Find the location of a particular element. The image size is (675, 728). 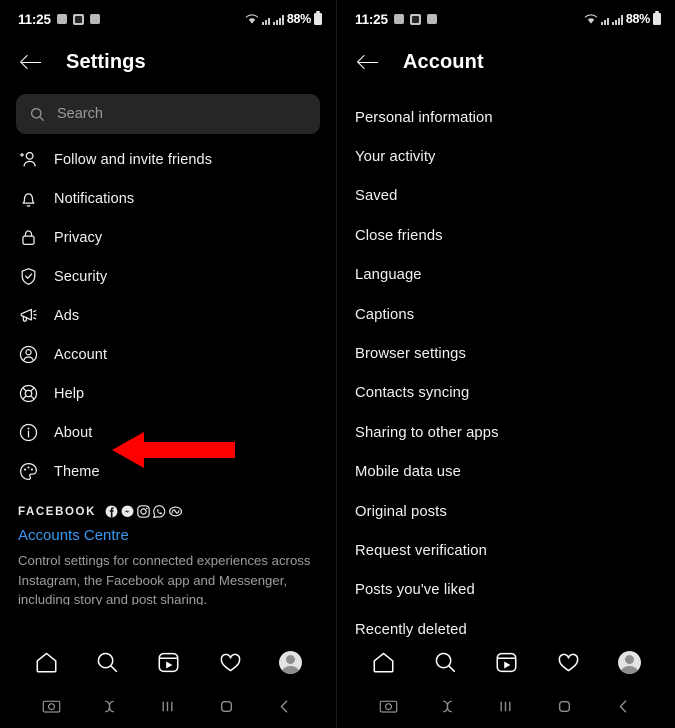

sidebar-item-label: Help is located at coordinates (69, 393).